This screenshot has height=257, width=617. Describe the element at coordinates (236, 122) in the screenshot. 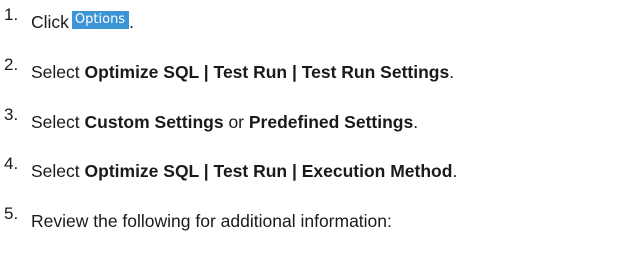

I see `step-connector: or` at that location.